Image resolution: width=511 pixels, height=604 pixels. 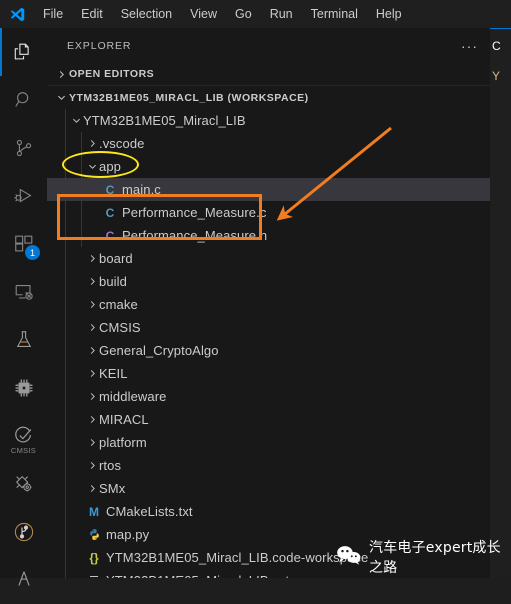 What do you see at coordinates (159, 350) in the screenshot?
I see `tree-item-label: General_CryptoAlgo` at bounding box center [159, 350].